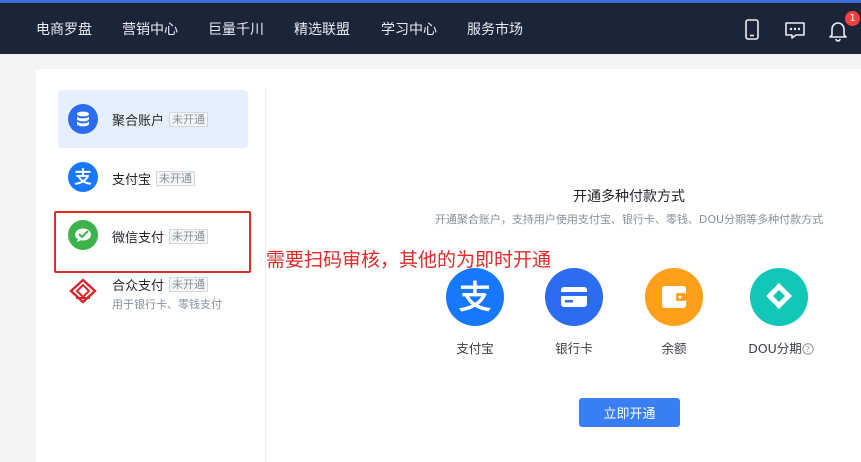  Describe the element at coordinates (674, 348) in the screenshot. I see `method-label: 余额` at that location.